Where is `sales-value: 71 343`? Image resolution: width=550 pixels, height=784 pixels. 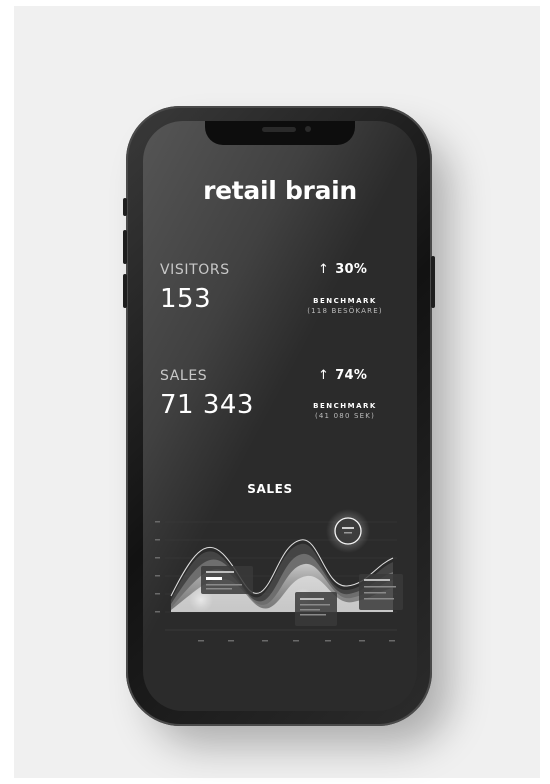
sales-value: 71 343 is located at coordinates (207, 405).